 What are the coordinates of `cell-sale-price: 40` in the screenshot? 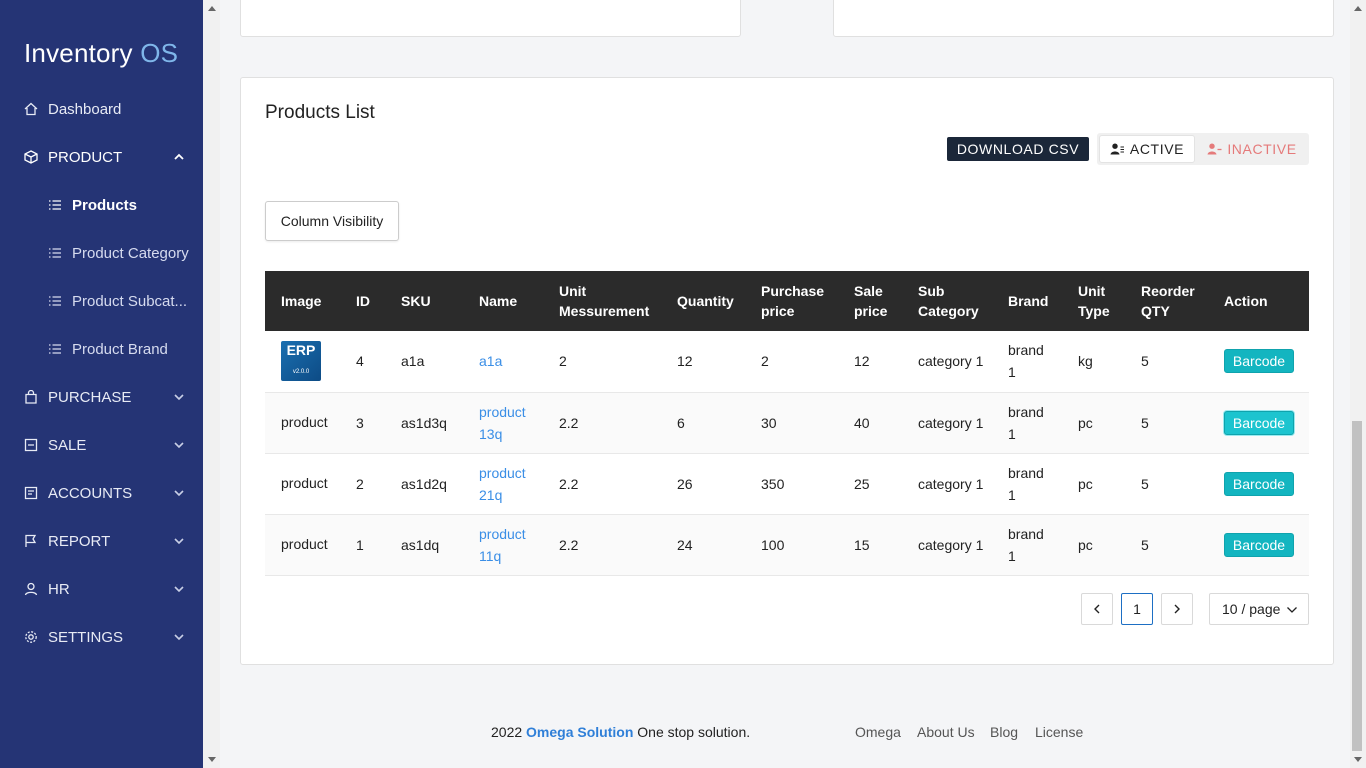 It's located at (870, 423).